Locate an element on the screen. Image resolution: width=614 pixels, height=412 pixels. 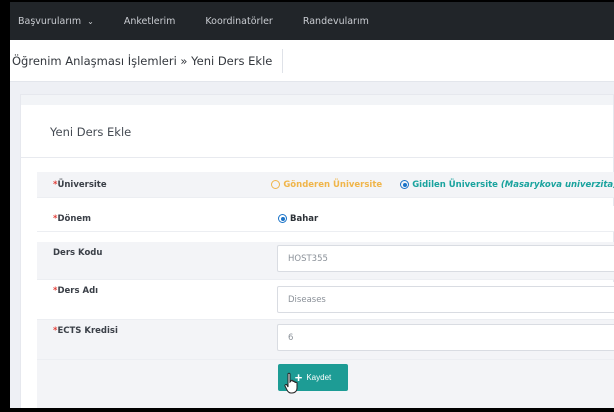
ects-value is located at coordinates (445, 335).